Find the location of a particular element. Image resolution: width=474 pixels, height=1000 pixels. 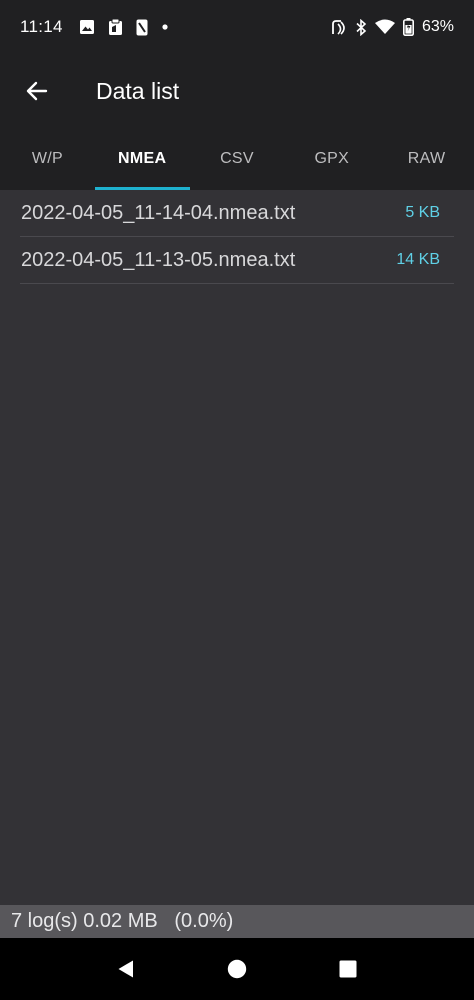

status-bar: 11:14 63% is located at coordinates (237, 27).